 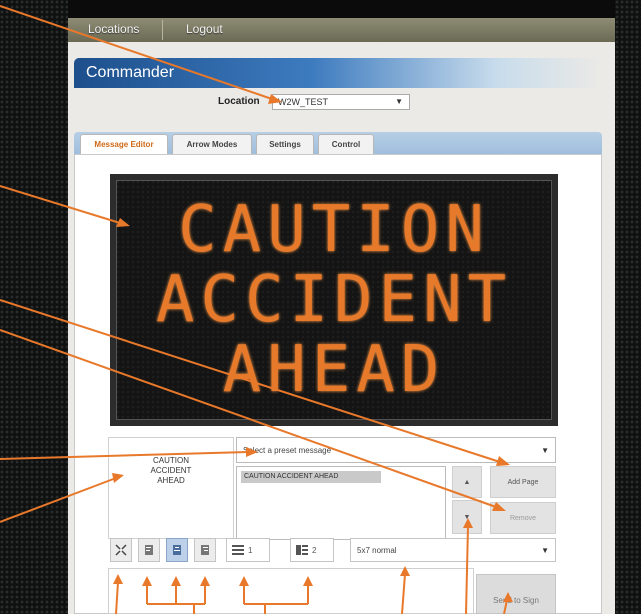 I want to click on line-spacing-value: 1, so click(x=250, y=550).